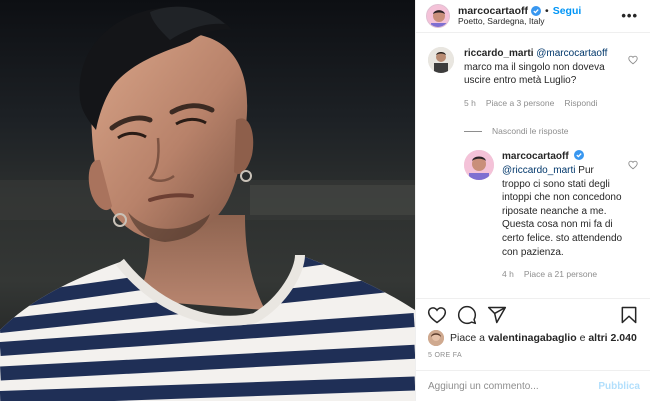 This screenshot has width=650, height=401. Describe the element at coordinates (533, 314) in the screenshot. I see `post-actions-bar` at that location.